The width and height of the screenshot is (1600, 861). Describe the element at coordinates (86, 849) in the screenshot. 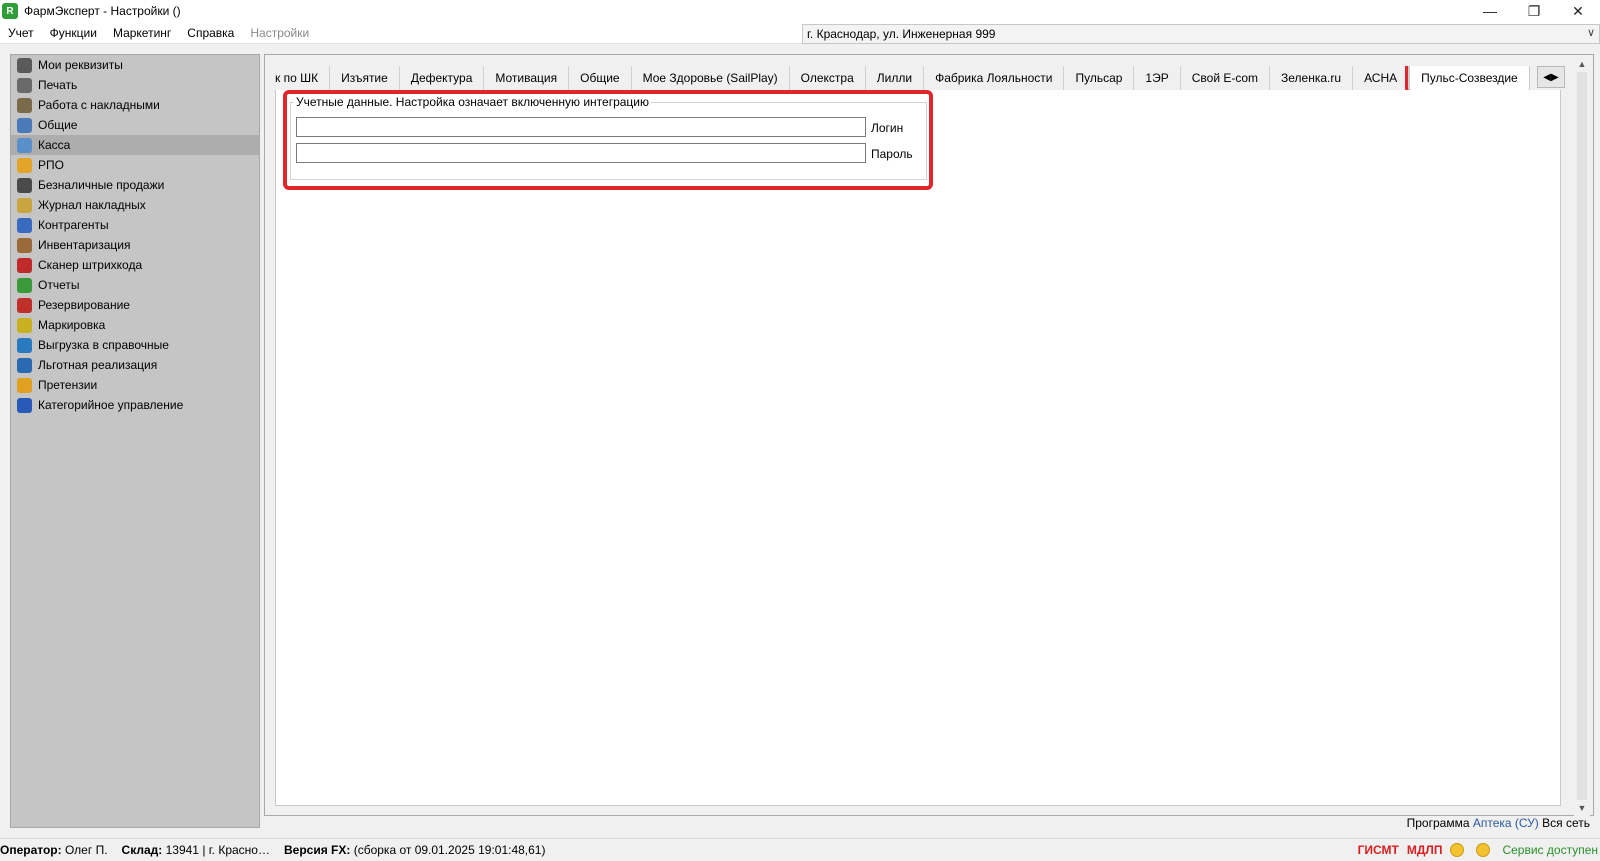

I see `operator-value: Олег П.` at that location.